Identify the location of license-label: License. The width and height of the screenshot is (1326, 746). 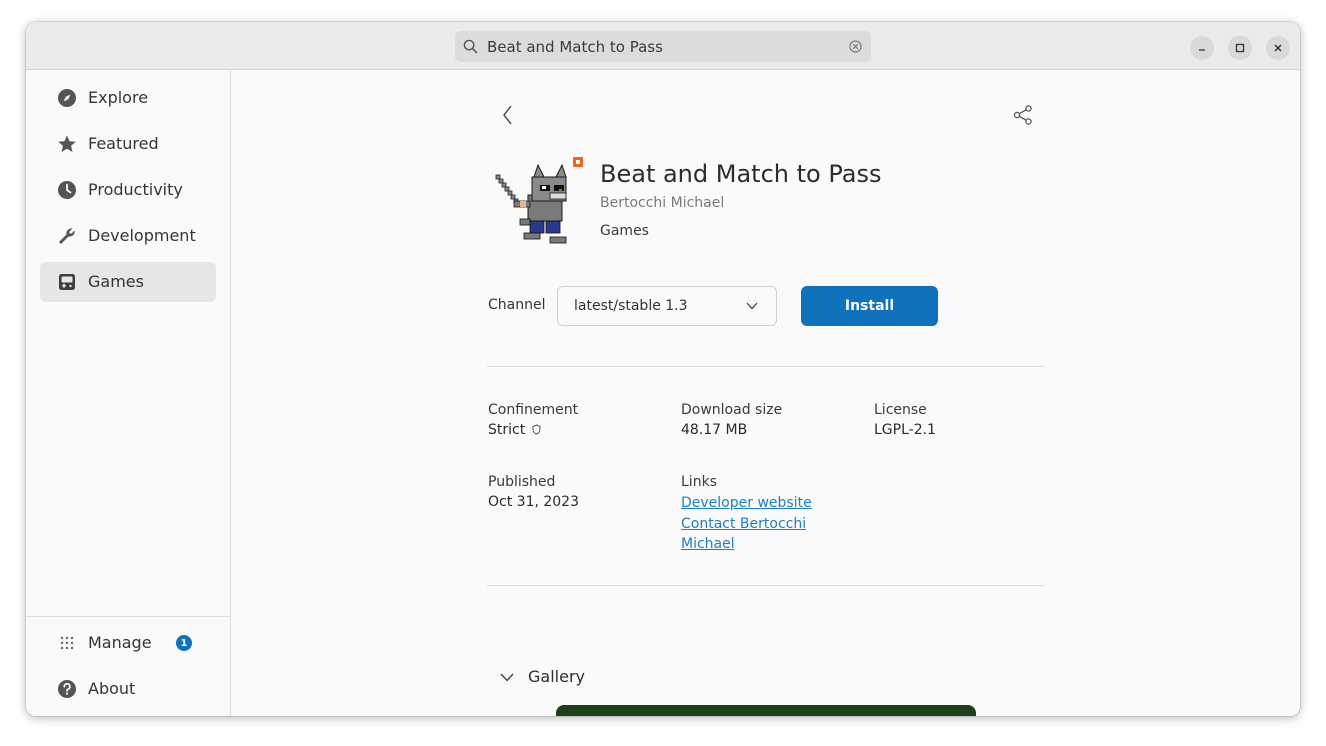
(900, 410).